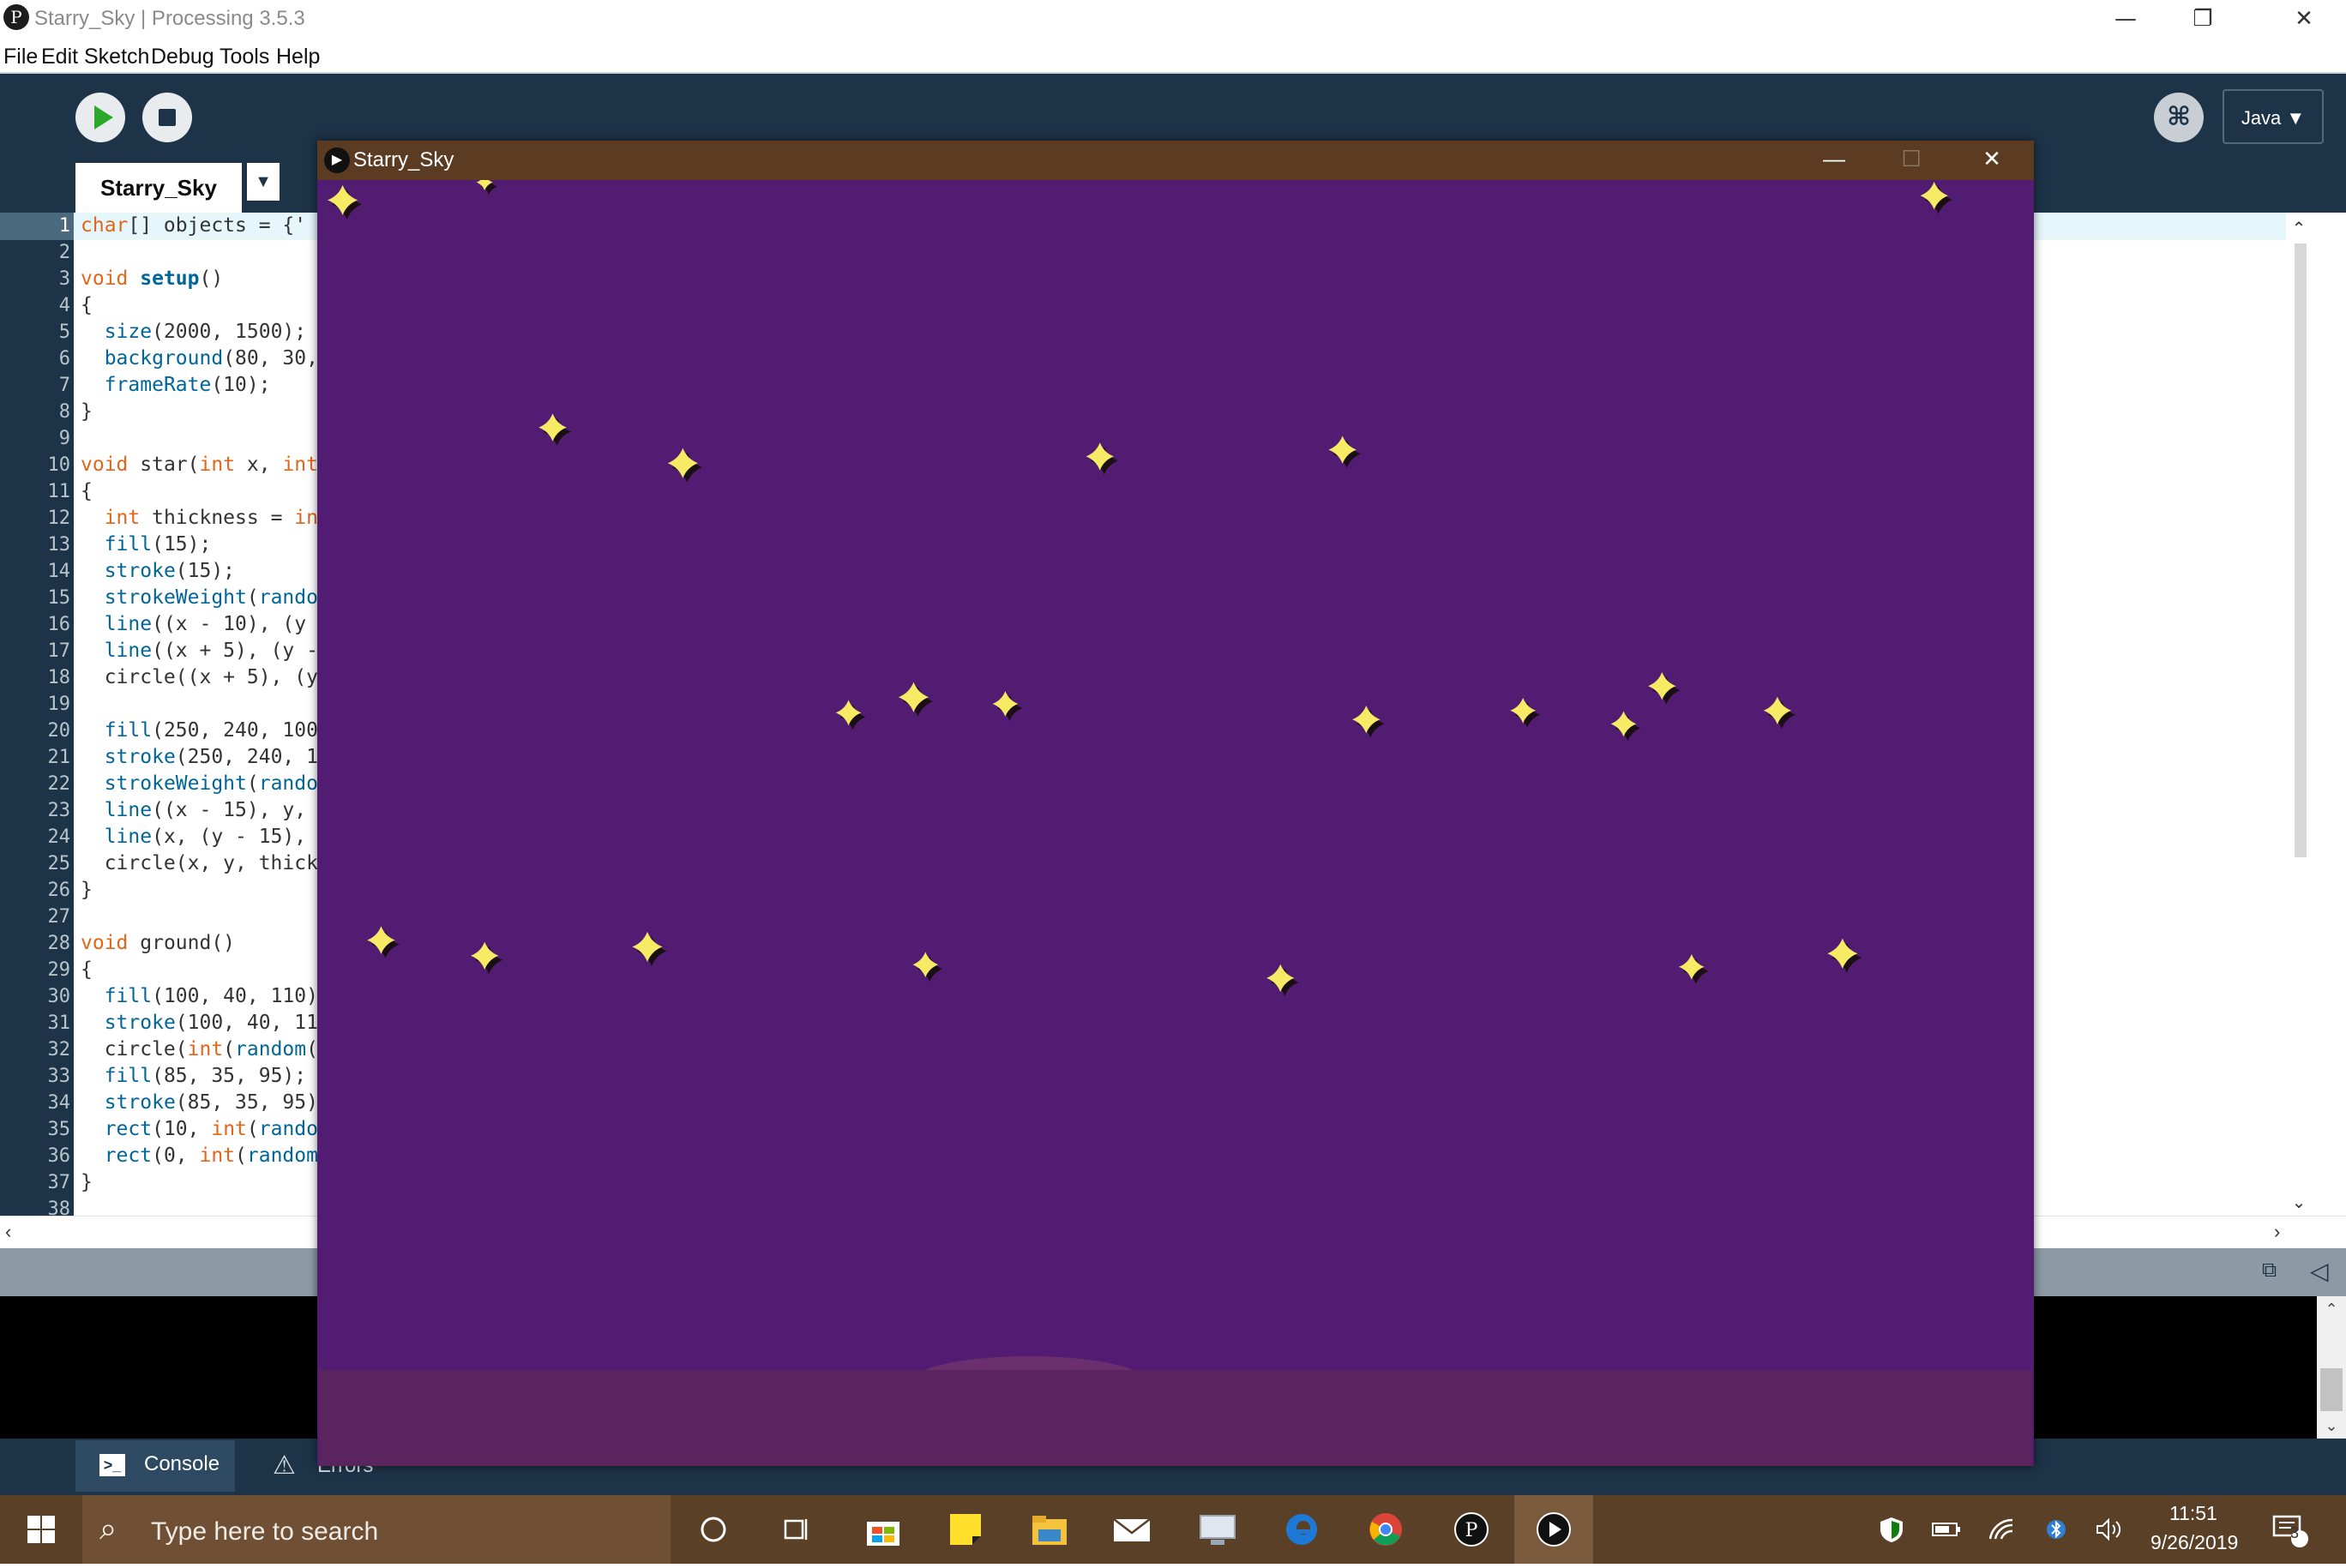 The image size is (2346, 1568). Describe the element at coordinates (100, 117) in the screenshot. I see `run-button` at that location.